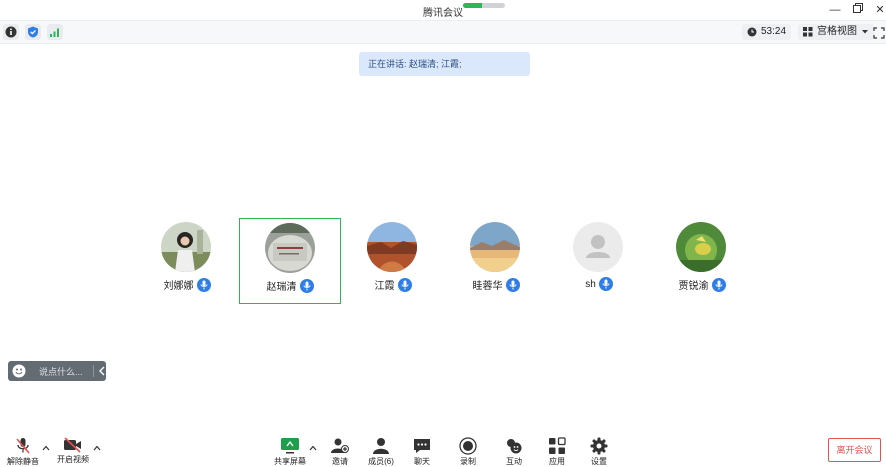 The image size is (886, 467). Describe the element at coordinates (599, 461) in the screenshot. I see `settings-label: 设置` at that location.